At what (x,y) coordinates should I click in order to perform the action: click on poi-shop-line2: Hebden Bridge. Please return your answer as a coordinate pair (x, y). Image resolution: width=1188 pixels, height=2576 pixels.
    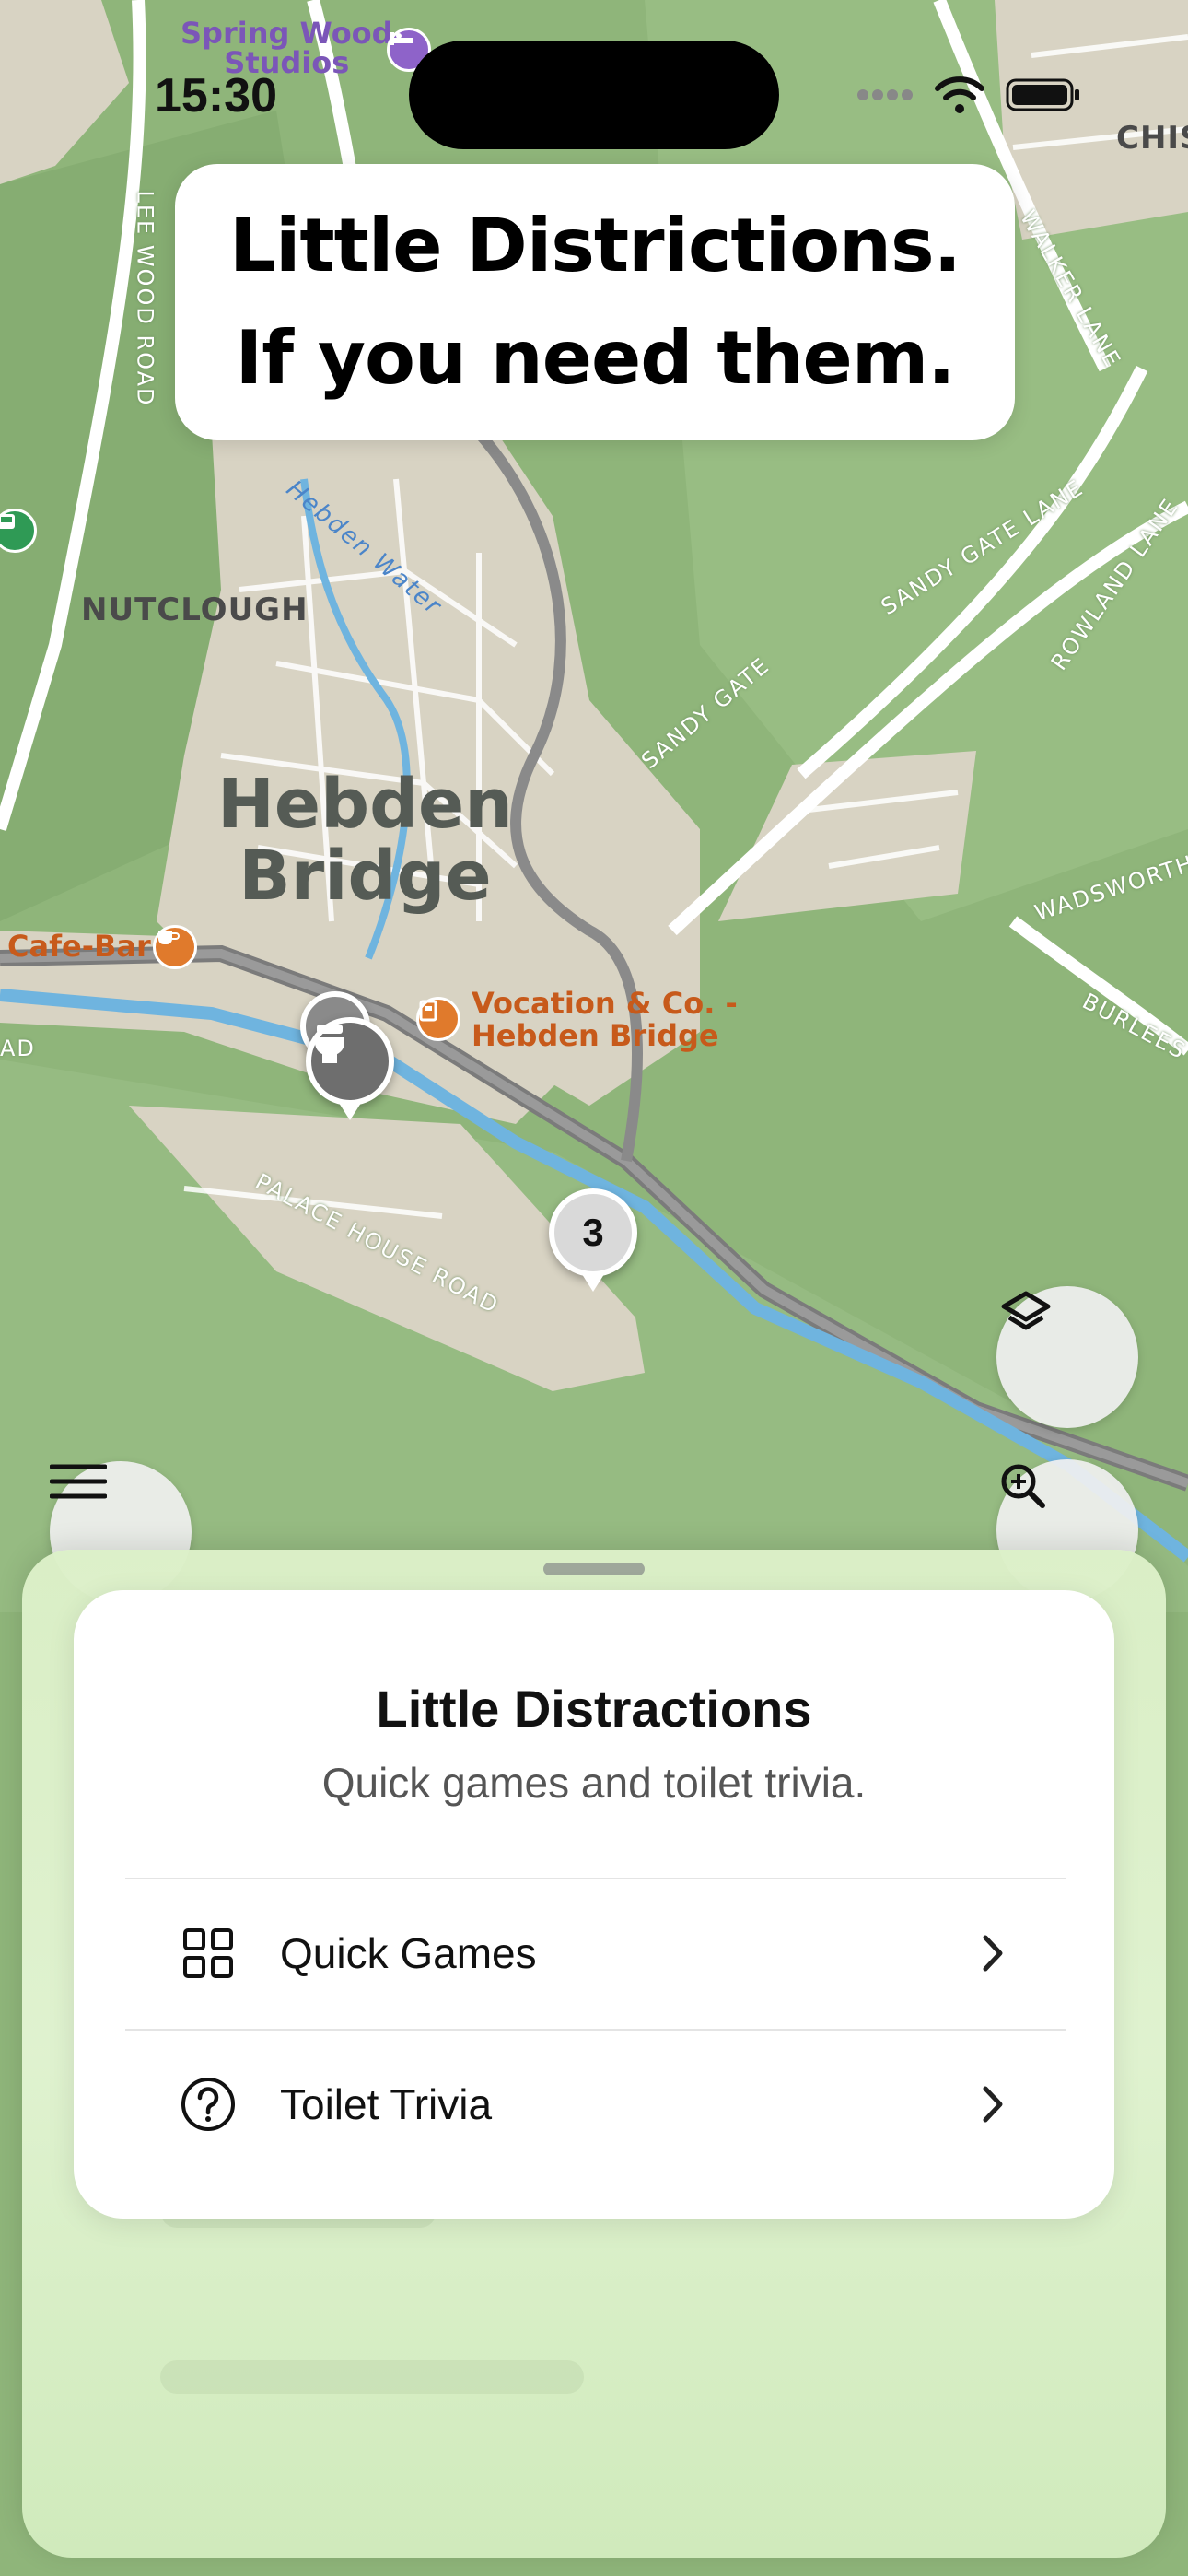
    Looking at the image, I should click on (595, 1036).